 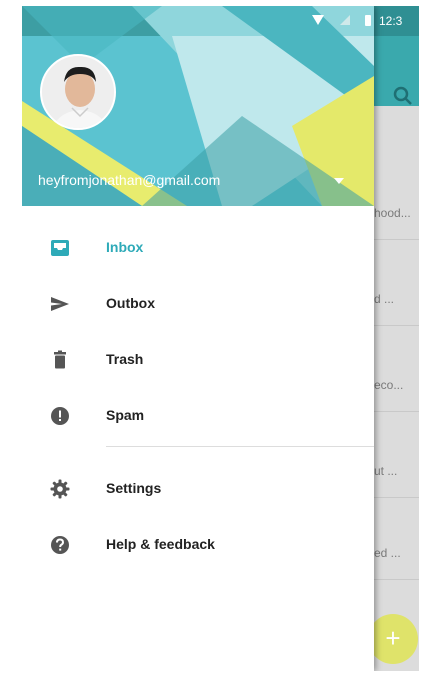 What do you see at coordinates (198, 489) in the screenshot?
I see `menu-item-settings: Settings` at bounding box center [198, 489].